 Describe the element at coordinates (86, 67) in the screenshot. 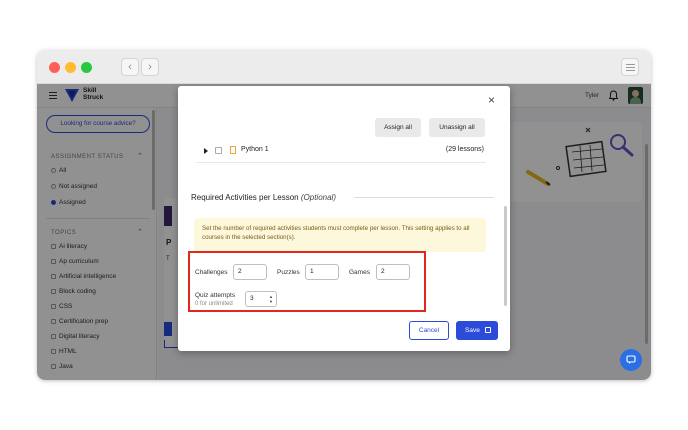

I see `maximize-window-button` at that location.